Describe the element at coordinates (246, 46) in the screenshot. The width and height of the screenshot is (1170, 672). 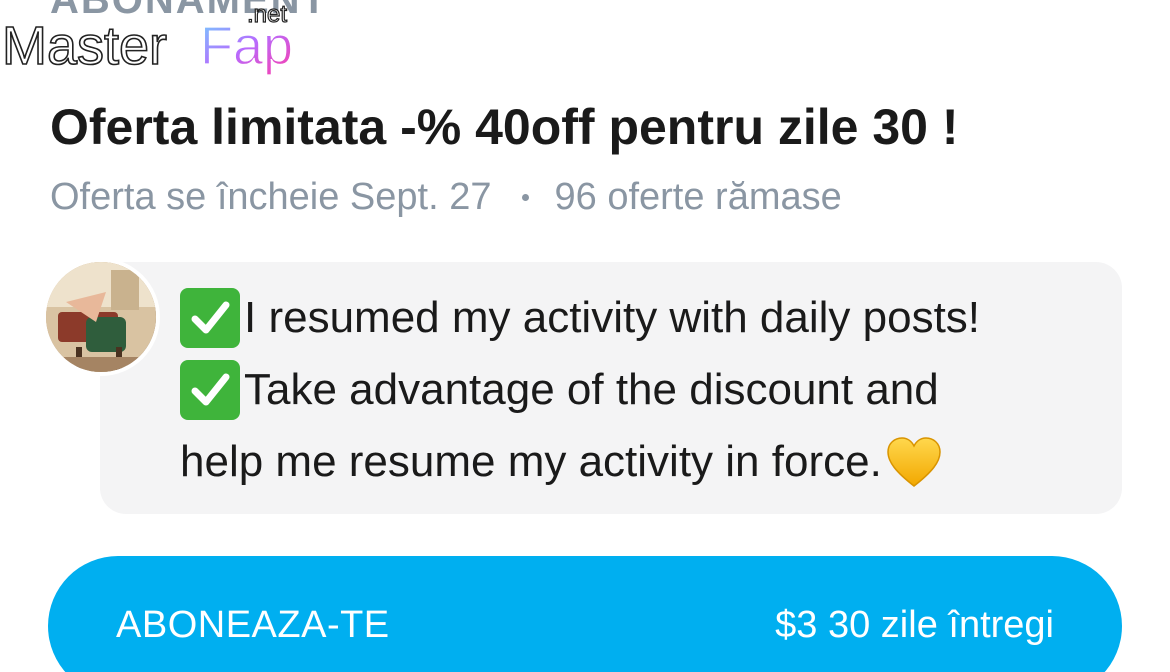
I see `svg-text: Fap` at that location.